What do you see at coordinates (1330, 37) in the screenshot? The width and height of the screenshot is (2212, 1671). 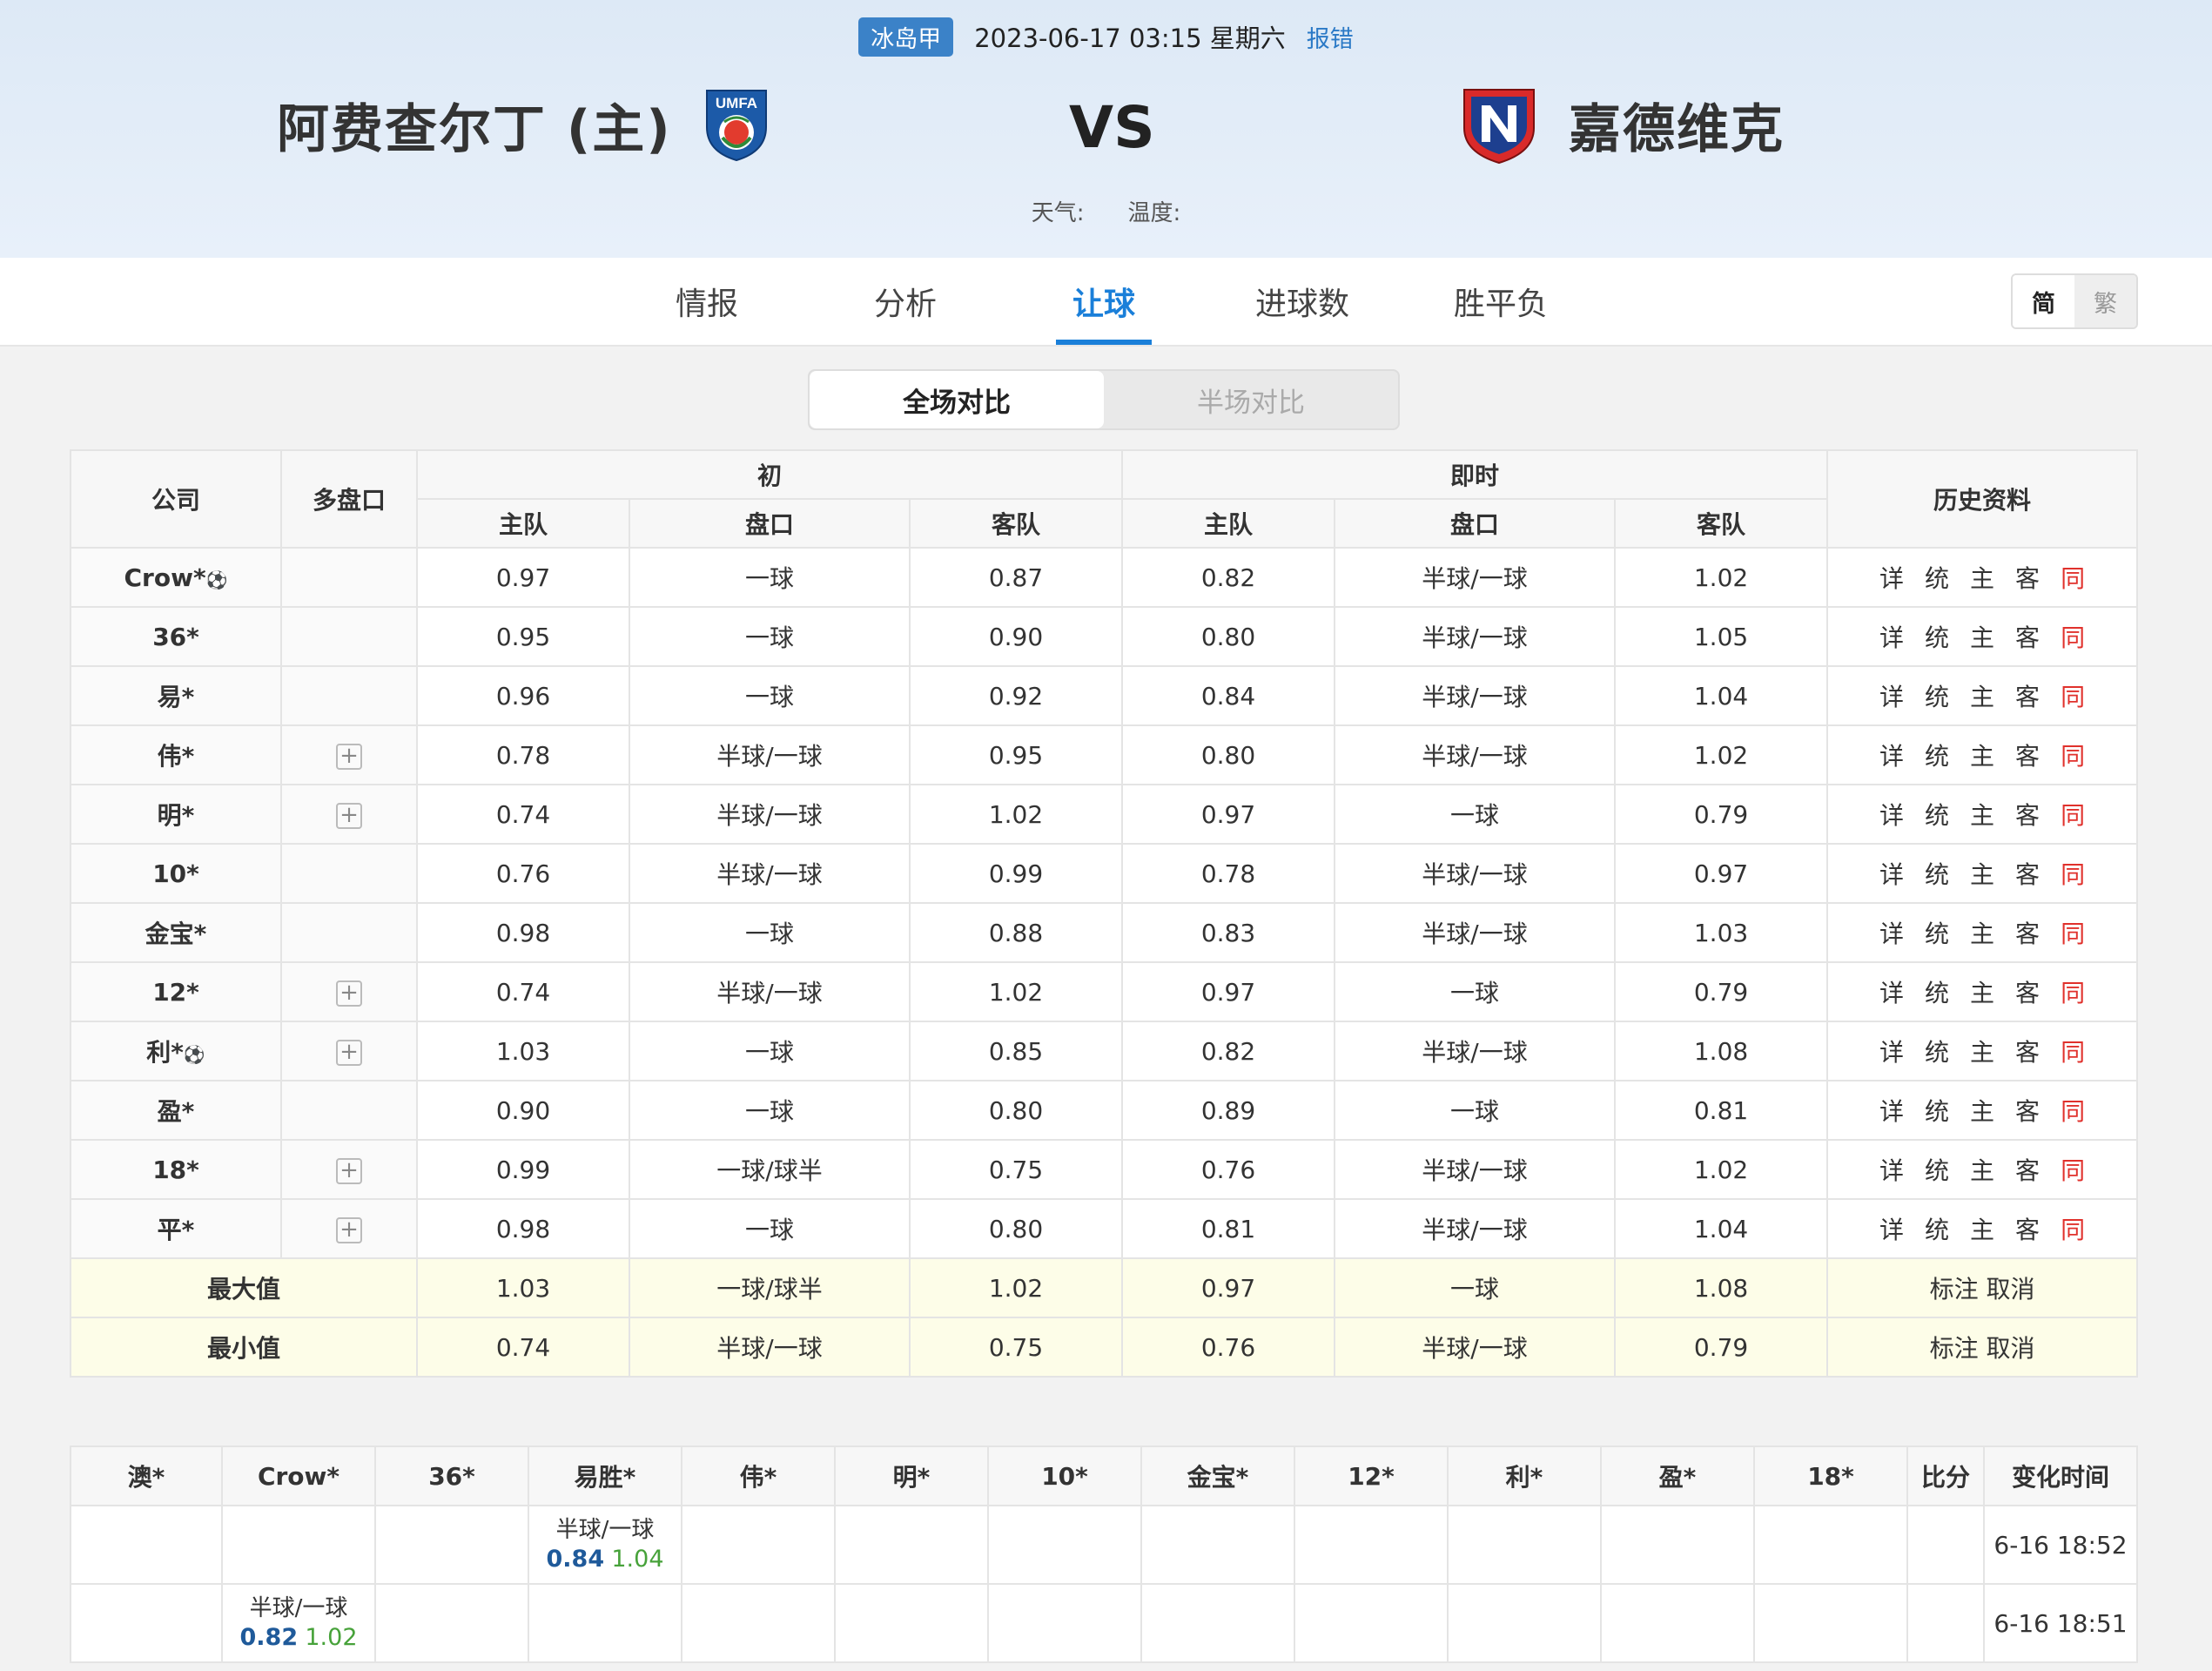 I see `report-error-link: 报错` at bounding box center [1330, 37].